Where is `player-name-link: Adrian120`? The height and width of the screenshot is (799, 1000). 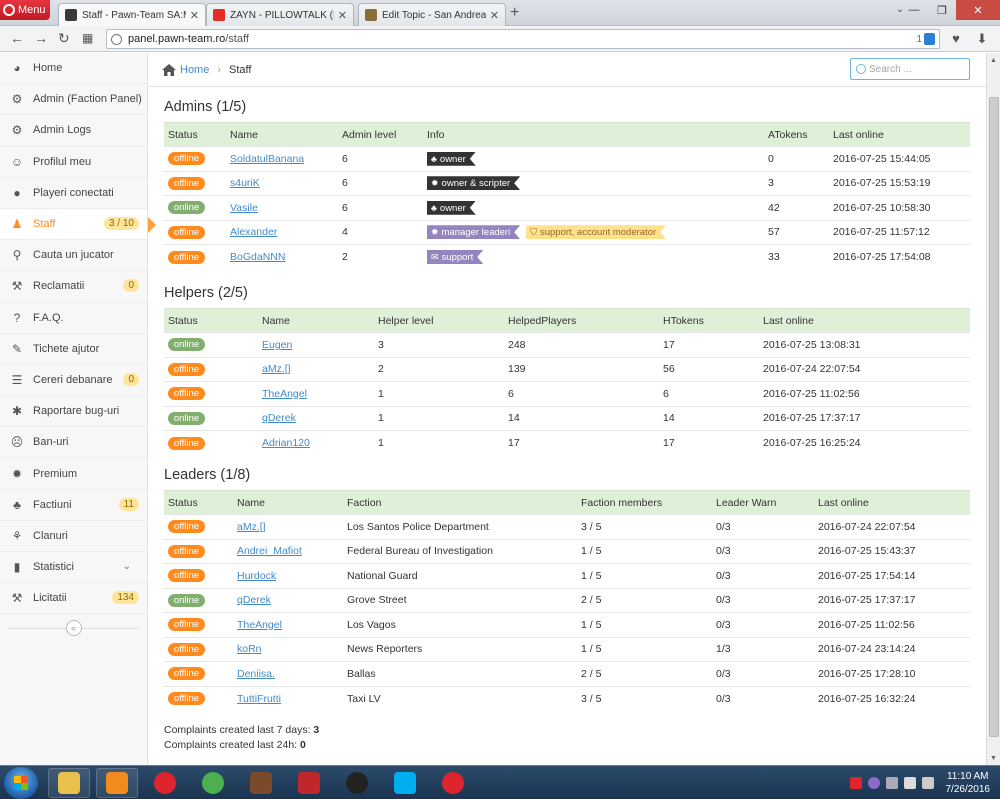
player-name-link: Adrian120 is located at coordinates (286, 443).